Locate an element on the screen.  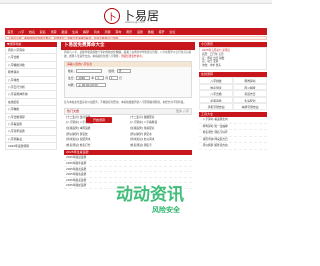
nav-item: 星座 is located at coordinates (64, 32).